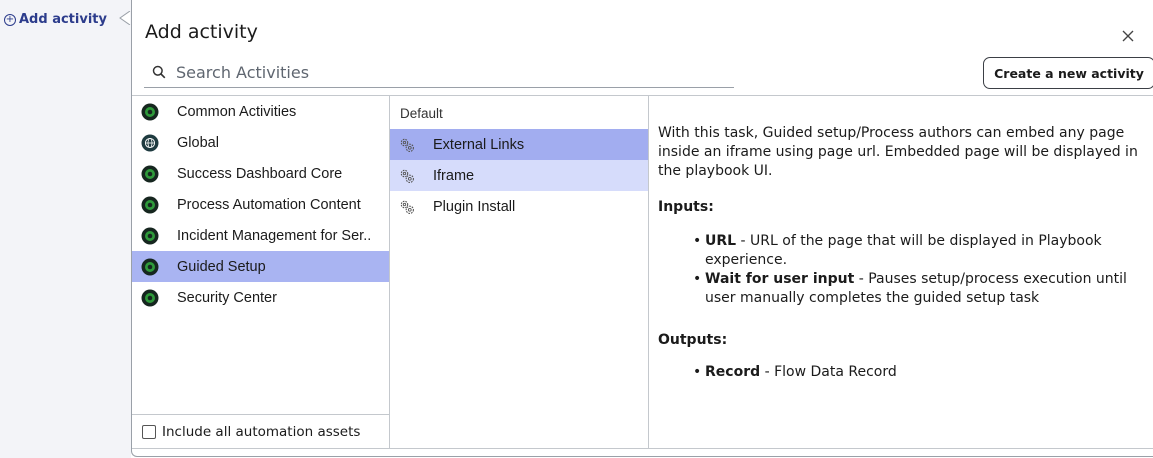 The image size is (1153, 458). I want to click on search-field, so click(439, 72).